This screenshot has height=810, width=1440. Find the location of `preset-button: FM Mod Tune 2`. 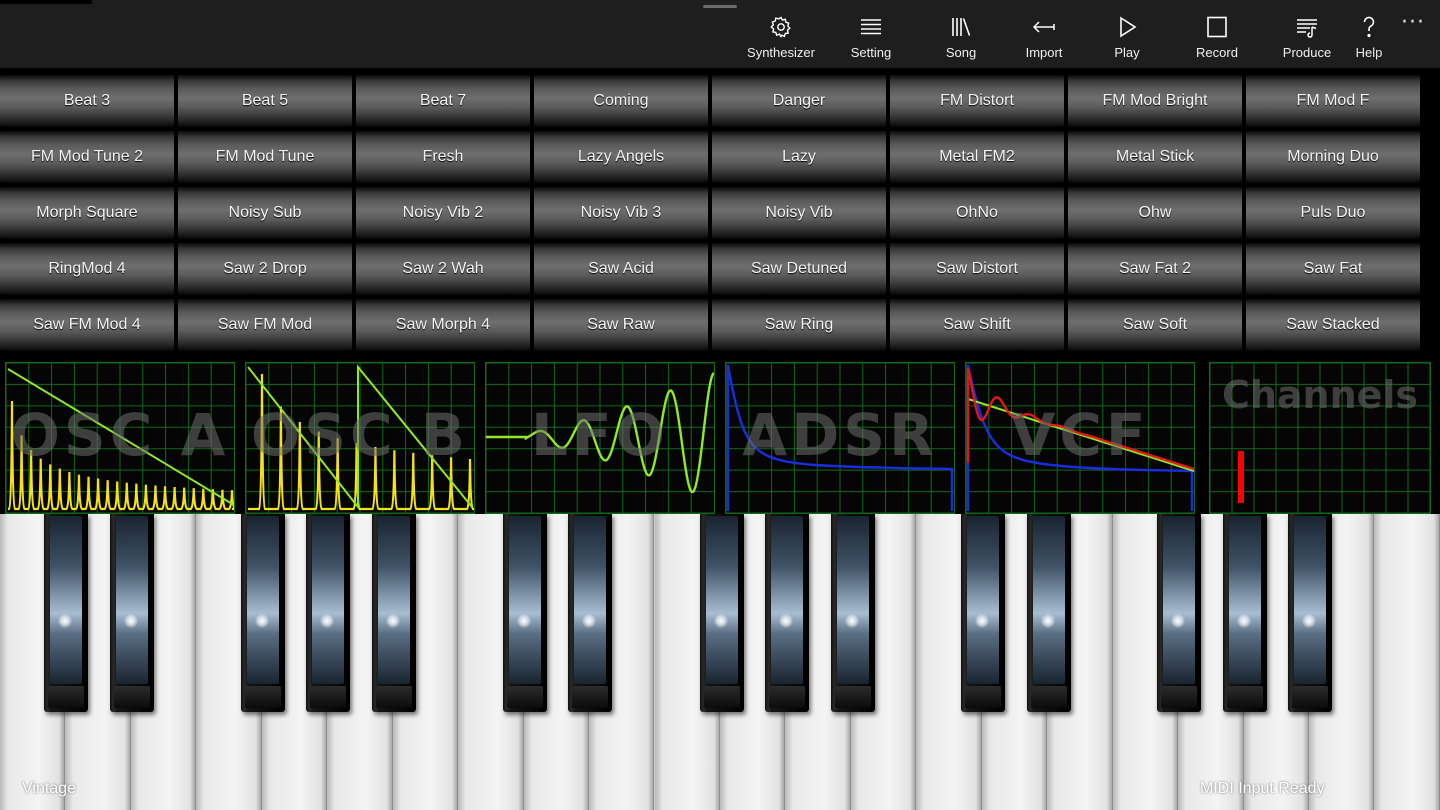

preset-button: FM Mod Tune 2 is located at coordinates (87, 157).